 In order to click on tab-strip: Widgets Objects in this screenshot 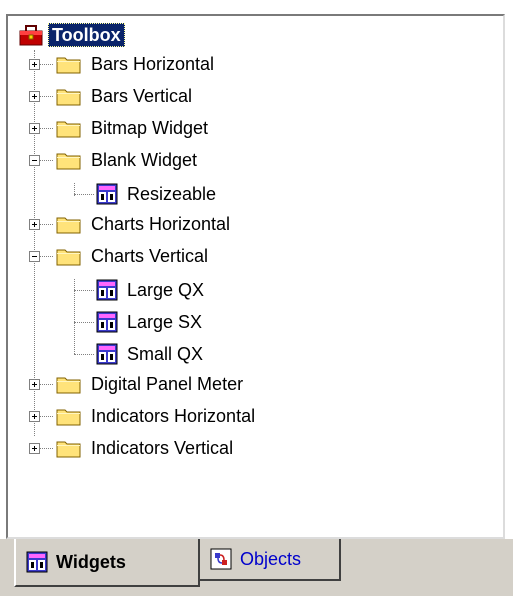, I will do `click(256, 567)`.